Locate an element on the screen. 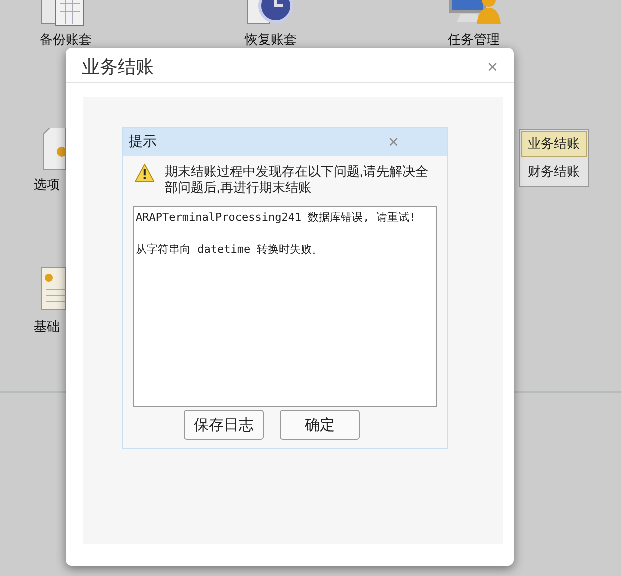 This screenshot has width=621, height=576. menu-item: 财务结账 is located at coordinates (554, 172).